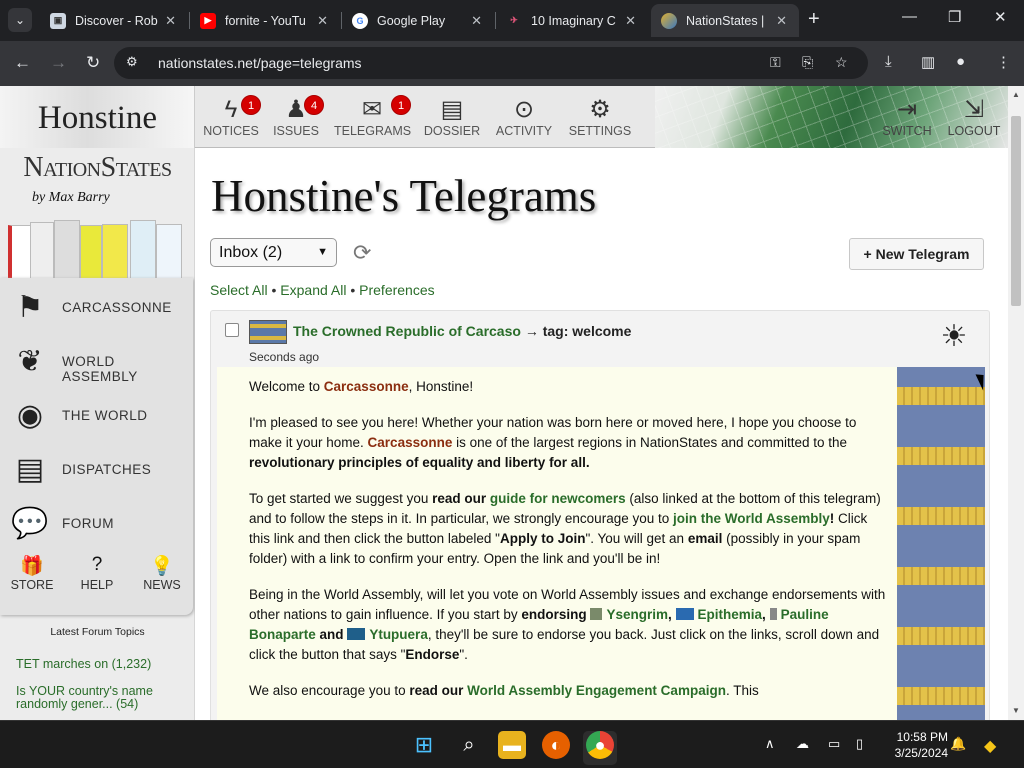  Describe the element at coordinates (71, 197) in the screenshot. I see `byline: by Max Barry` at that location.